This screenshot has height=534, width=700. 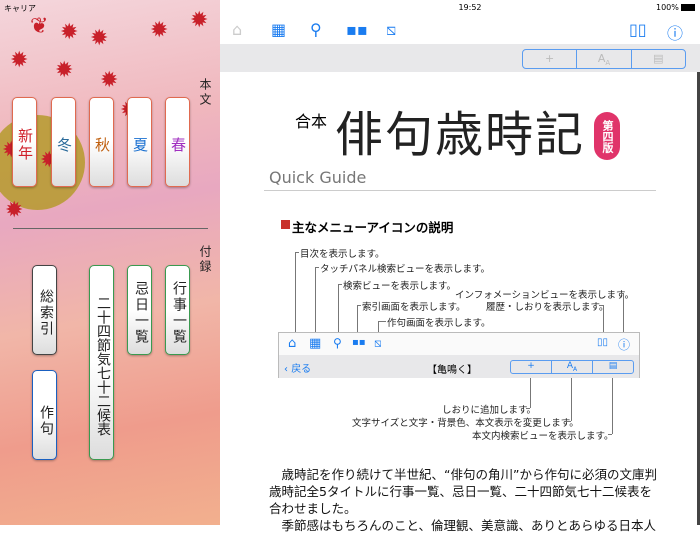 I want to click on callout-label: 本文内検索ビューを表示します。, so click(x=543, y=436).